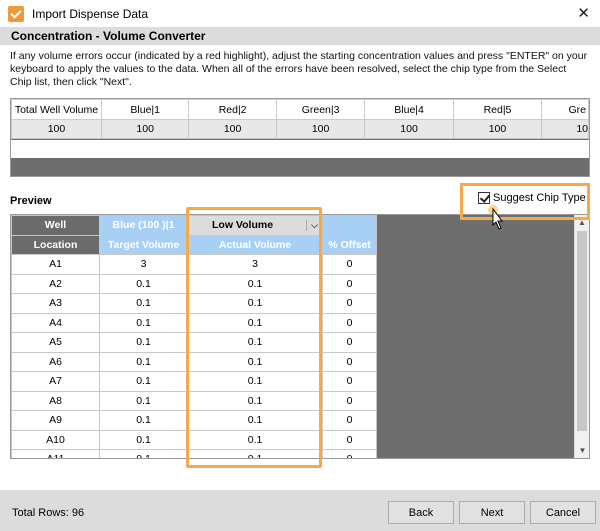  What do you see at coordinates (582, 331) in the screenshot?
I see `scroll-thumb` at bounding box center [582, 331].